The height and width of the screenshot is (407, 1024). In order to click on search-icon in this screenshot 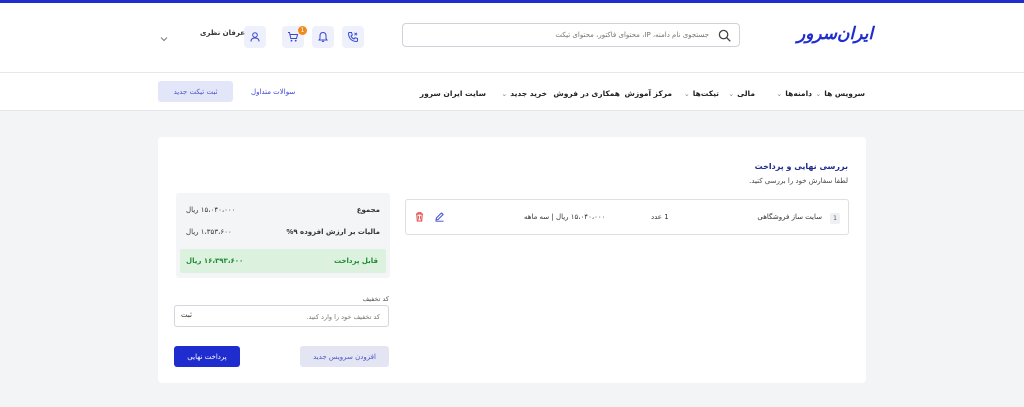, I will do `click(724, 35)`.